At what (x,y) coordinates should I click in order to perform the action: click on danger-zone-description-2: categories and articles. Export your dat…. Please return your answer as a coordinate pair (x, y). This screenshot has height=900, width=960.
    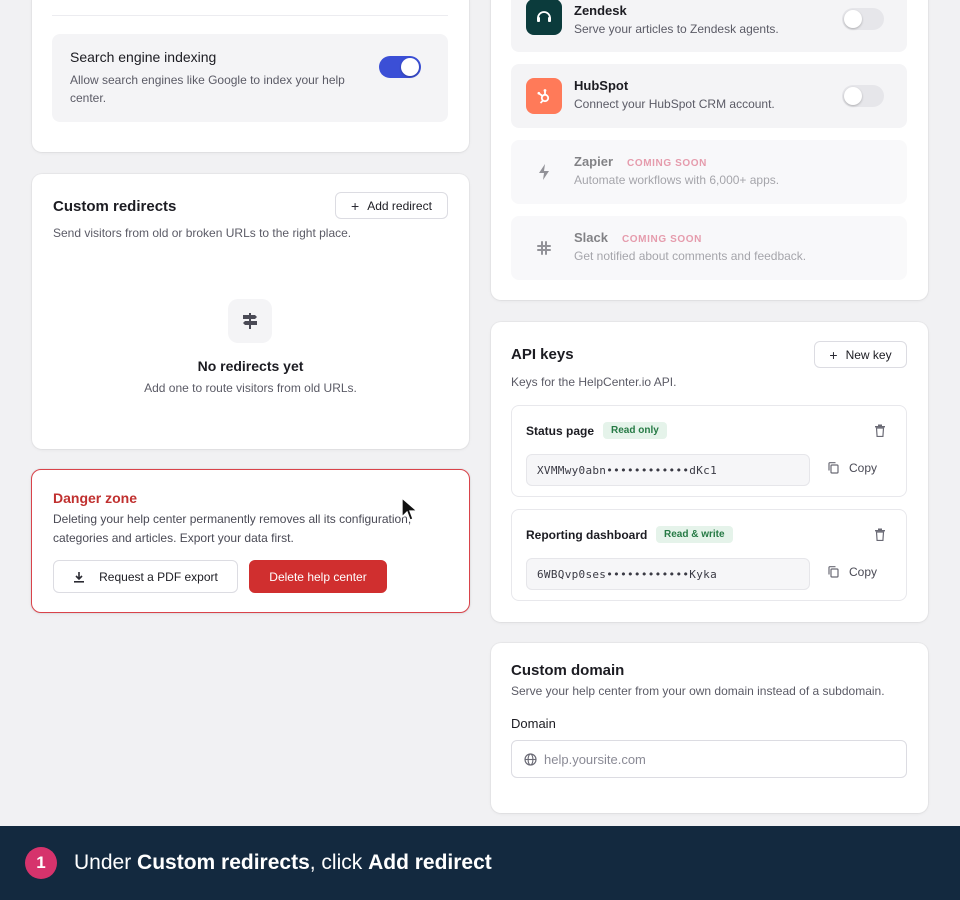
    Looking at the image, I should click on (173, 538).